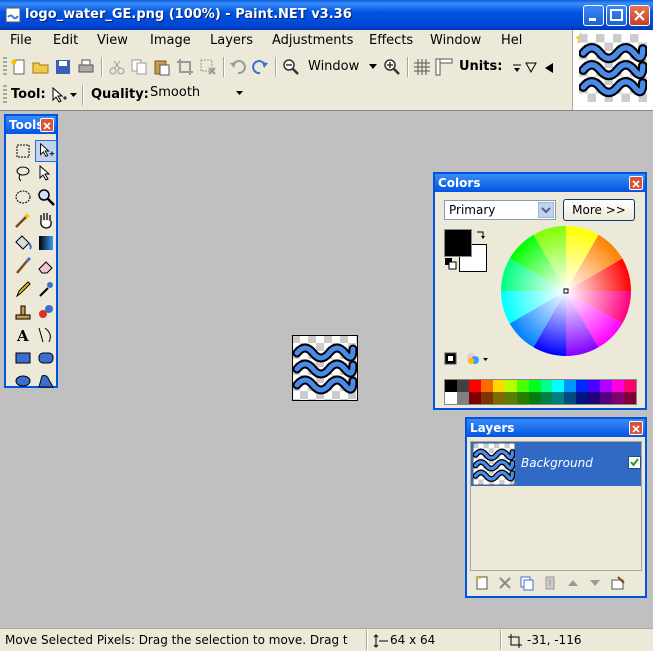  What do you see at coordinates (41, 67) in the screenshot?
I see `open-icon` at bounding box center [41, 67].